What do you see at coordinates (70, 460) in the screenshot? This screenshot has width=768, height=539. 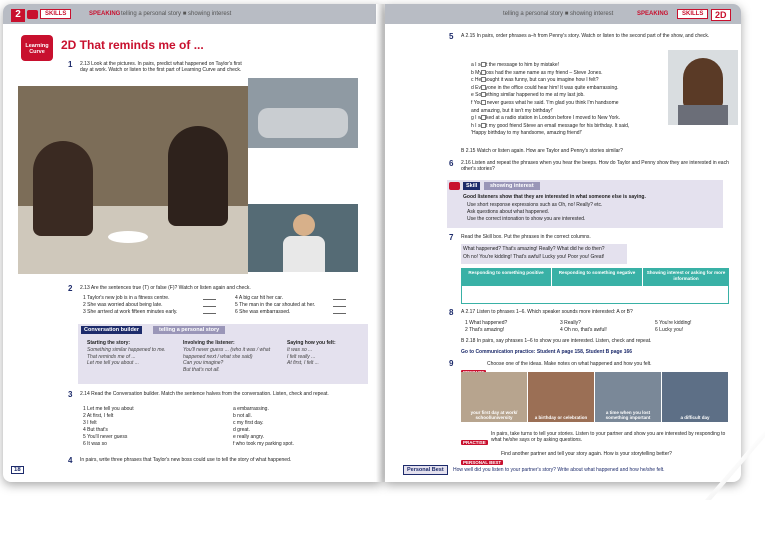 I see `exercise-4-number: 4` at bounding box center [70, 460].